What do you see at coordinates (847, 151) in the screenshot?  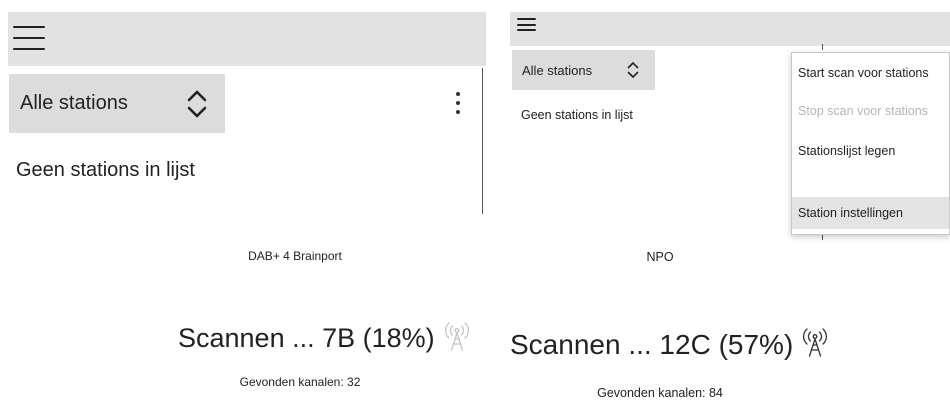 I see `menu-item-label: Stationslijst legen` at bounding box center [847, 151].